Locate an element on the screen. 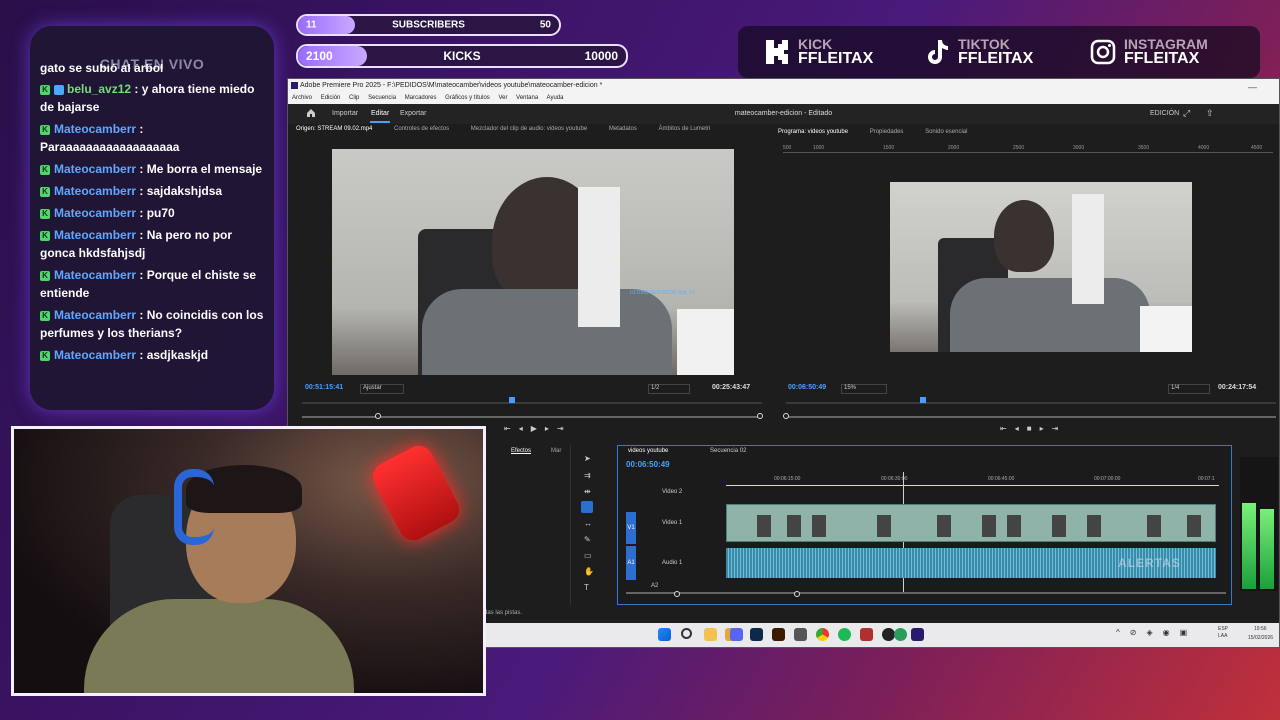 The height and width of the screenshot is (720, 1280). program-monitor-video is located at coordinates (1041, 267).